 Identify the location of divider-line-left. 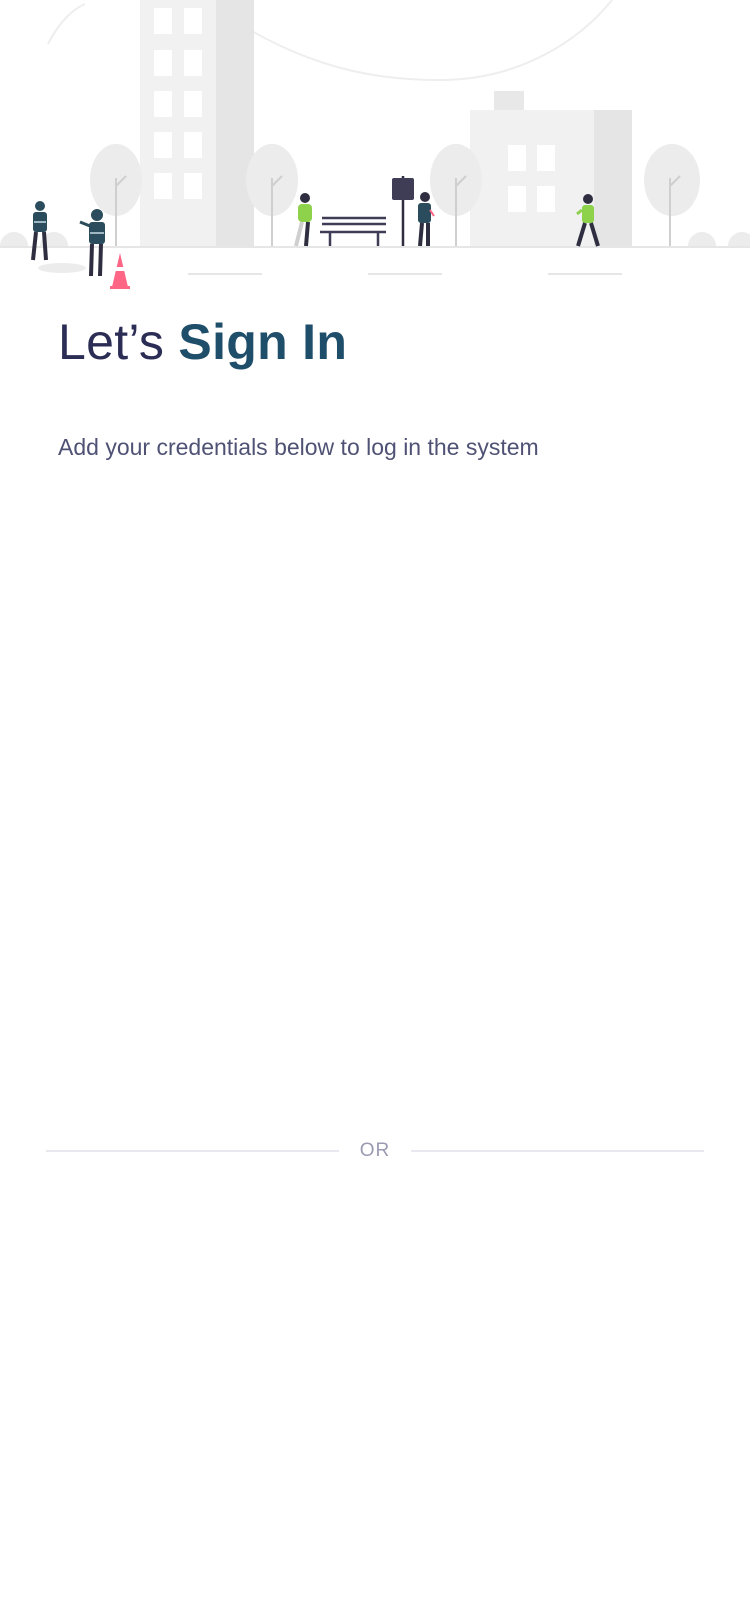
(192, 1151).